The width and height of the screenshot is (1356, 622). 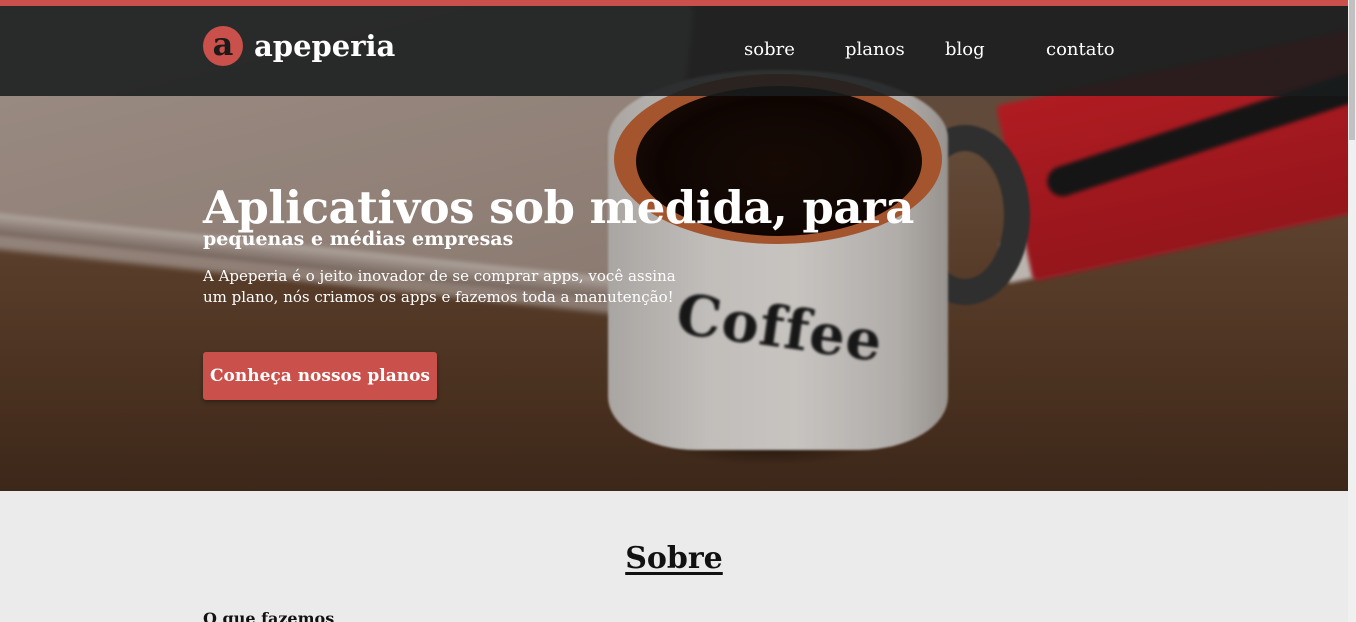 I want to click on page-scrollbar, so click(x=1352, y=311).